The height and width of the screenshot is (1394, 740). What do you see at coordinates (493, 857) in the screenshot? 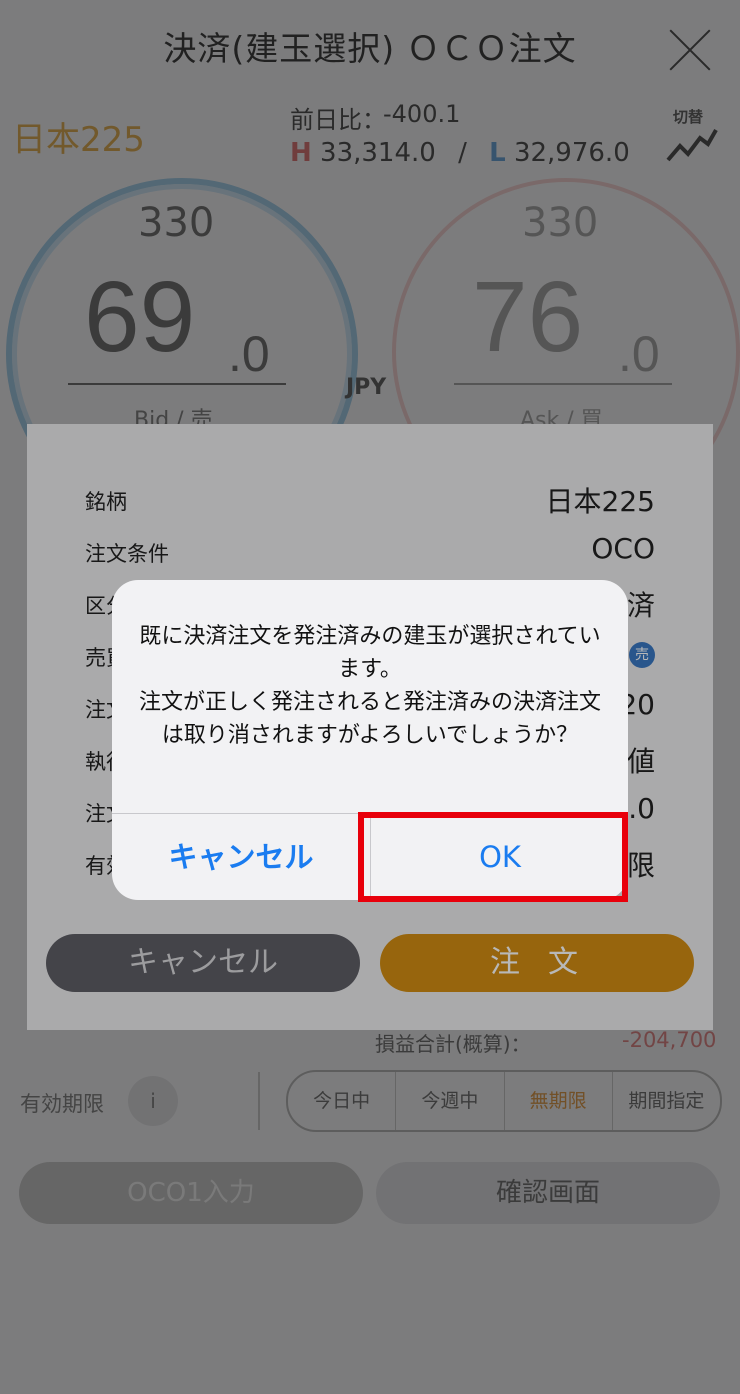
I see `ok-highlight-box` at bounding box center [493, 857].